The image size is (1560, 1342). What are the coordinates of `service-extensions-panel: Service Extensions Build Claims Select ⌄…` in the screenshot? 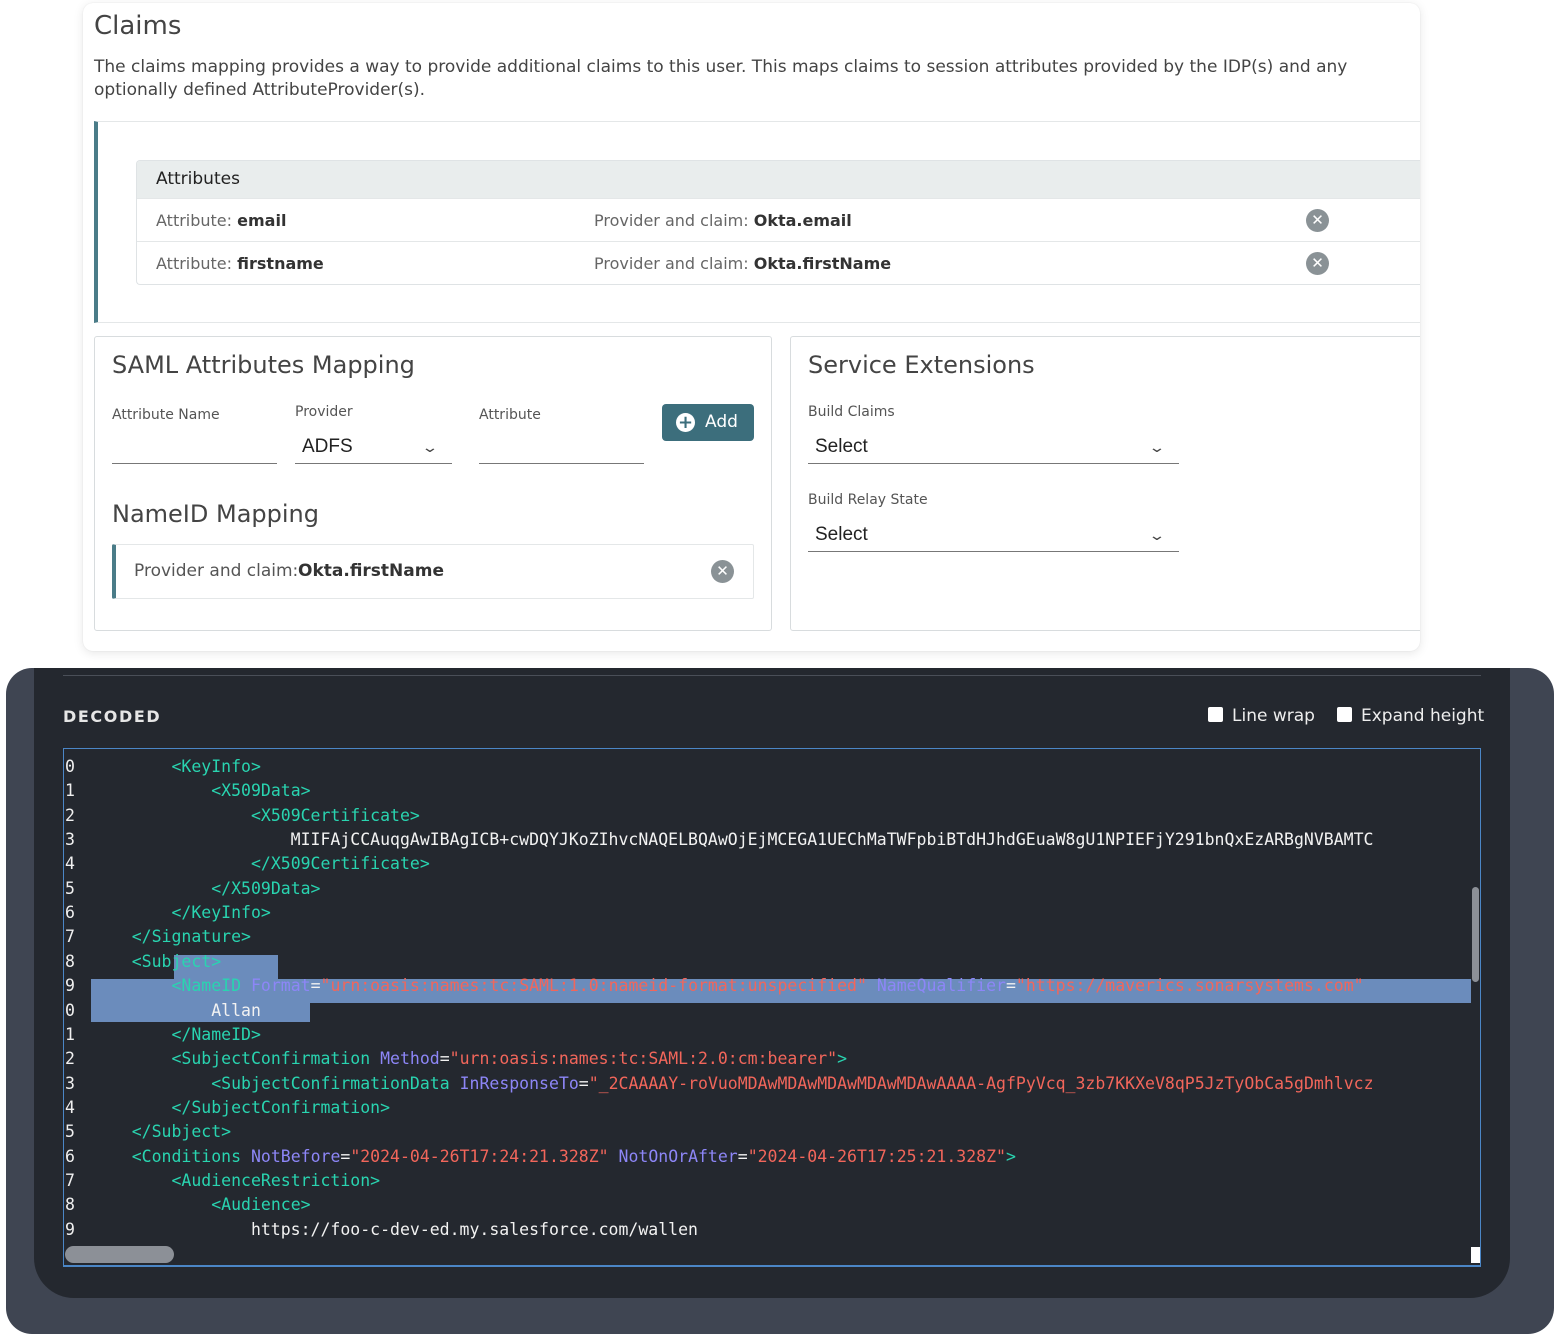 It's located at (1105, 483).